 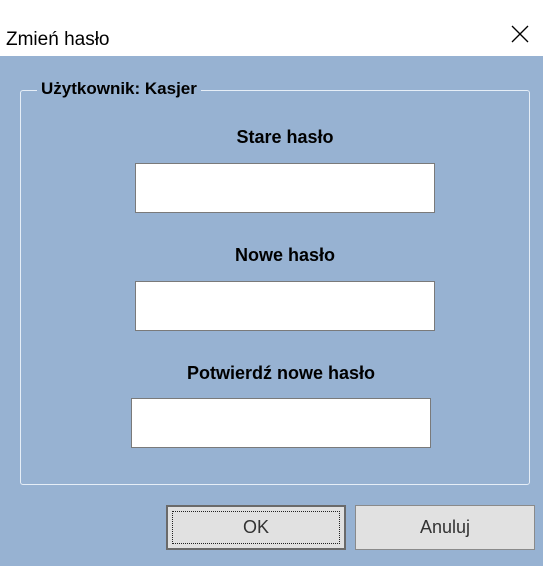 I want to click on window-title: Zmień hasło, so click(x=58, y=39).